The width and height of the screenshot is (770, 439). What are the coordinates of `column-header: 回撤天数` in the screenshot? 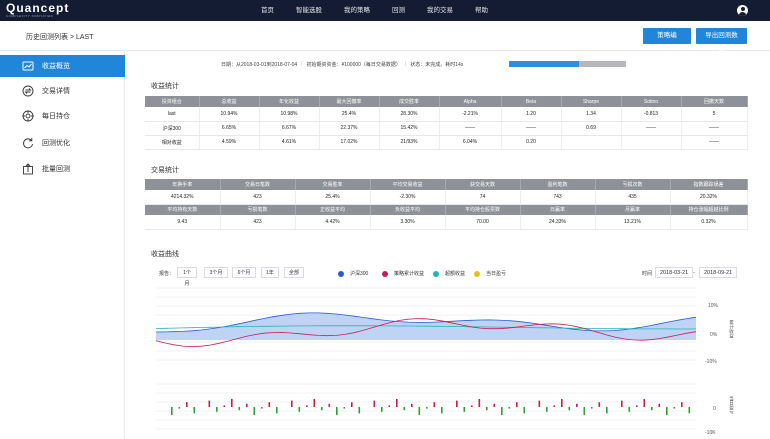 It's located at (714, 101).